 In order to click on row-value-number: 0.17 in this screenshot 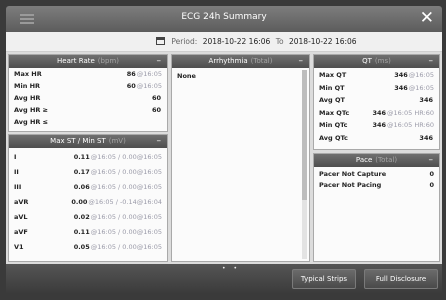, I will do `click(81, 172)`.